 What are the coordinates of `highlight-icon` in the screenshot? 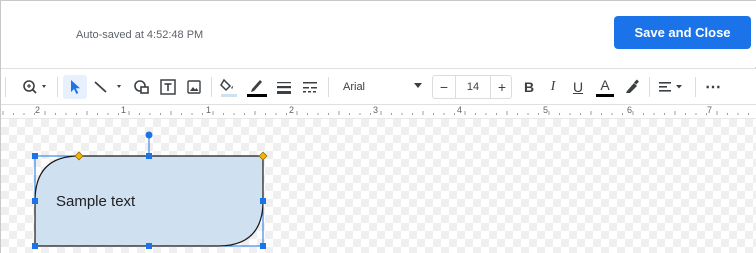 It's located at (632, 86).